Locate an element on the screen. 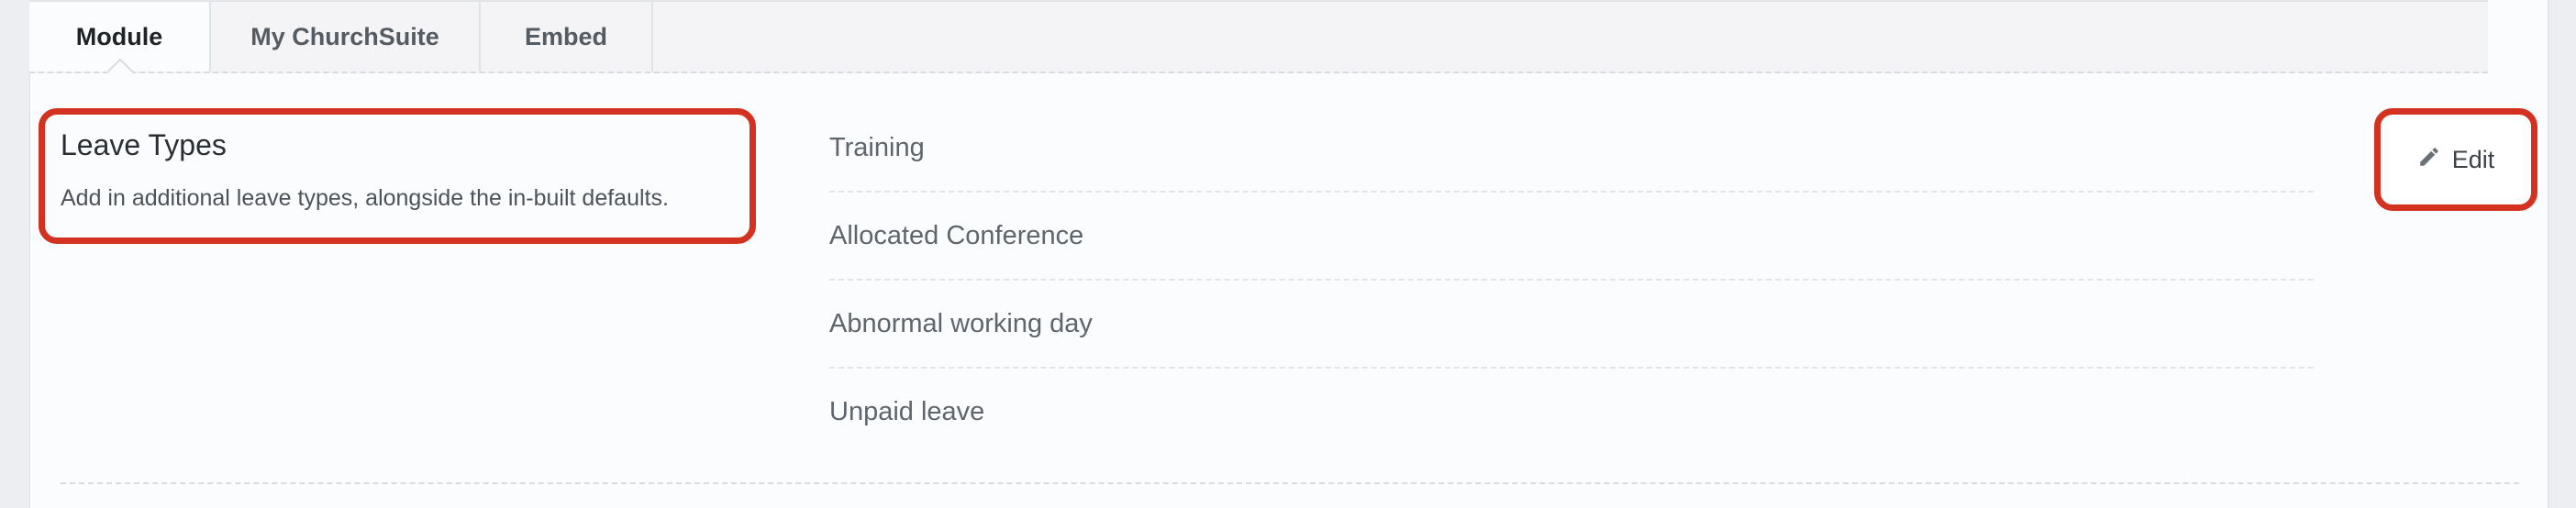  tab-embed: Embed is located at coordinates (567, 37).